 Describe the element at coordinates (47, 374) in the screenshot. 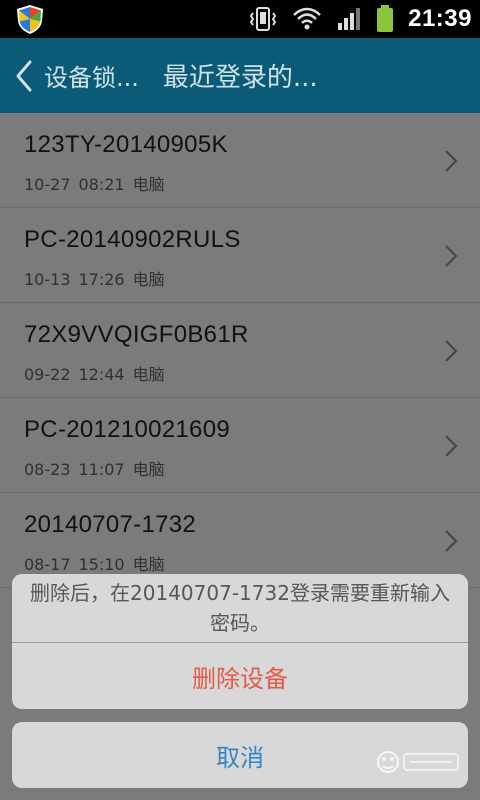

I see `login-date: 09-22` at that location.